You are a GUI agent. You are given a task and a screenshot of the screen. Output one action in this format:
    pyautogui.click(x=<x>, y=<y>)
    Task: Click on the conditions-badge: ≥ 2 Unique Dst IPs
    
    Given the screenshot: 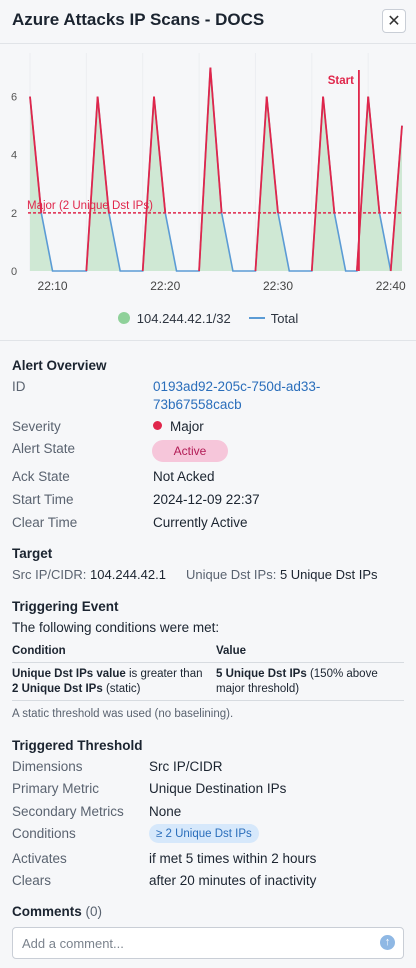 What is the action you would take?
    pyautogui.click(x=204, y=833)
    